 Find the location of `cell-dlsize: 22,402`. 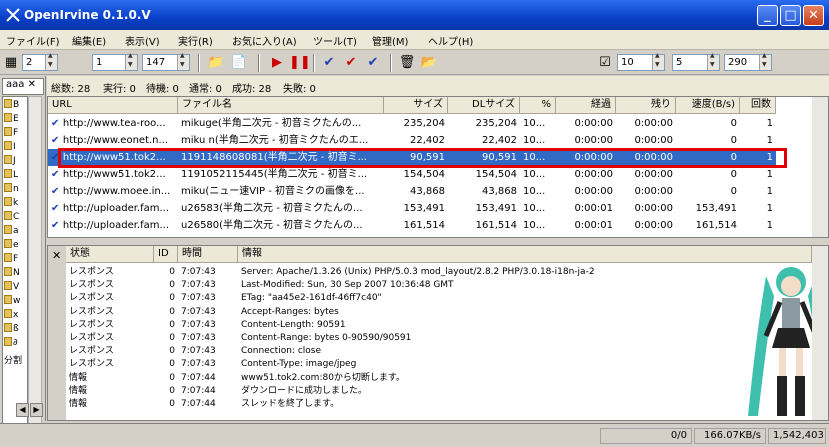

cell-dlsize: 22,402 is located at coordinates (499, 140).